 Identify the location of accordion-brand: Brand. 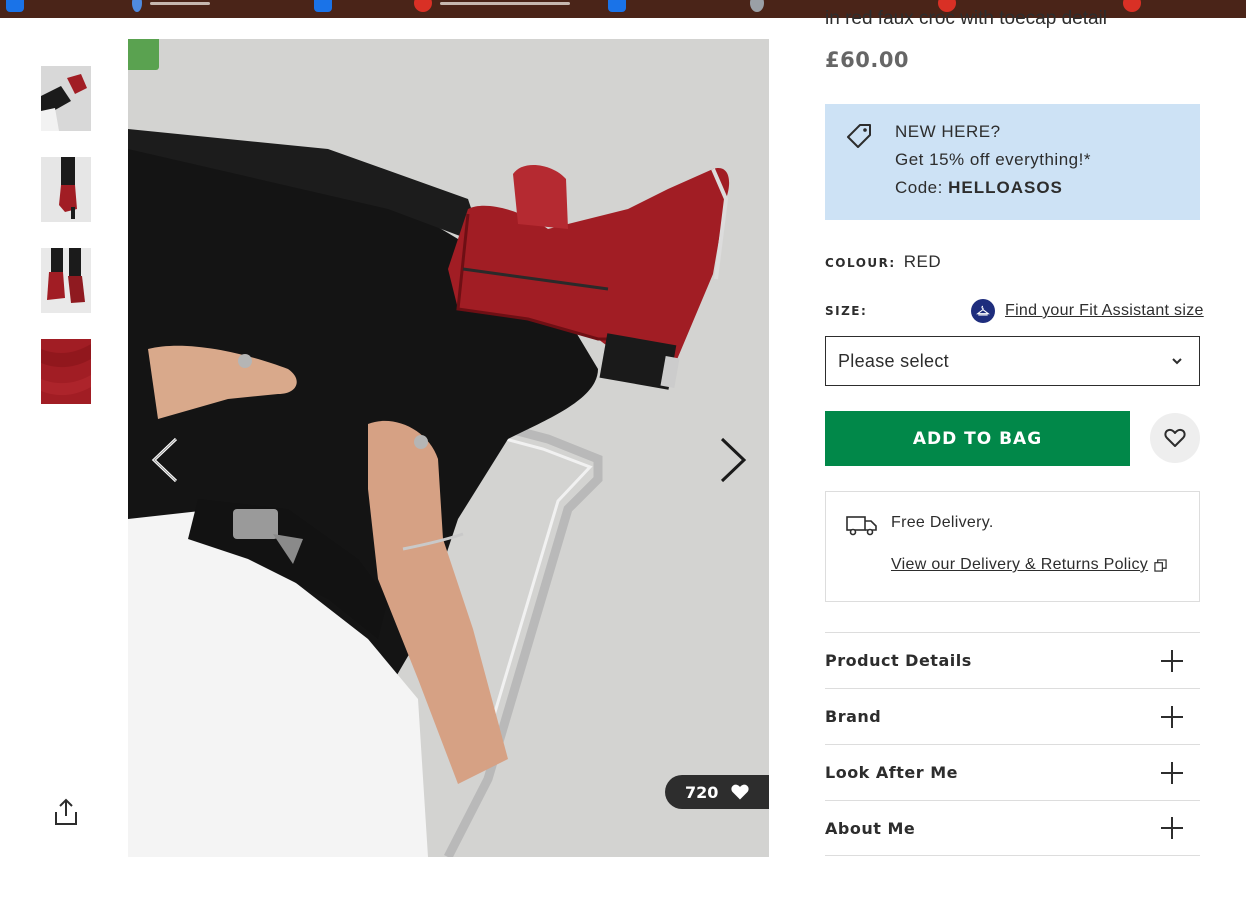
(1012, 716).